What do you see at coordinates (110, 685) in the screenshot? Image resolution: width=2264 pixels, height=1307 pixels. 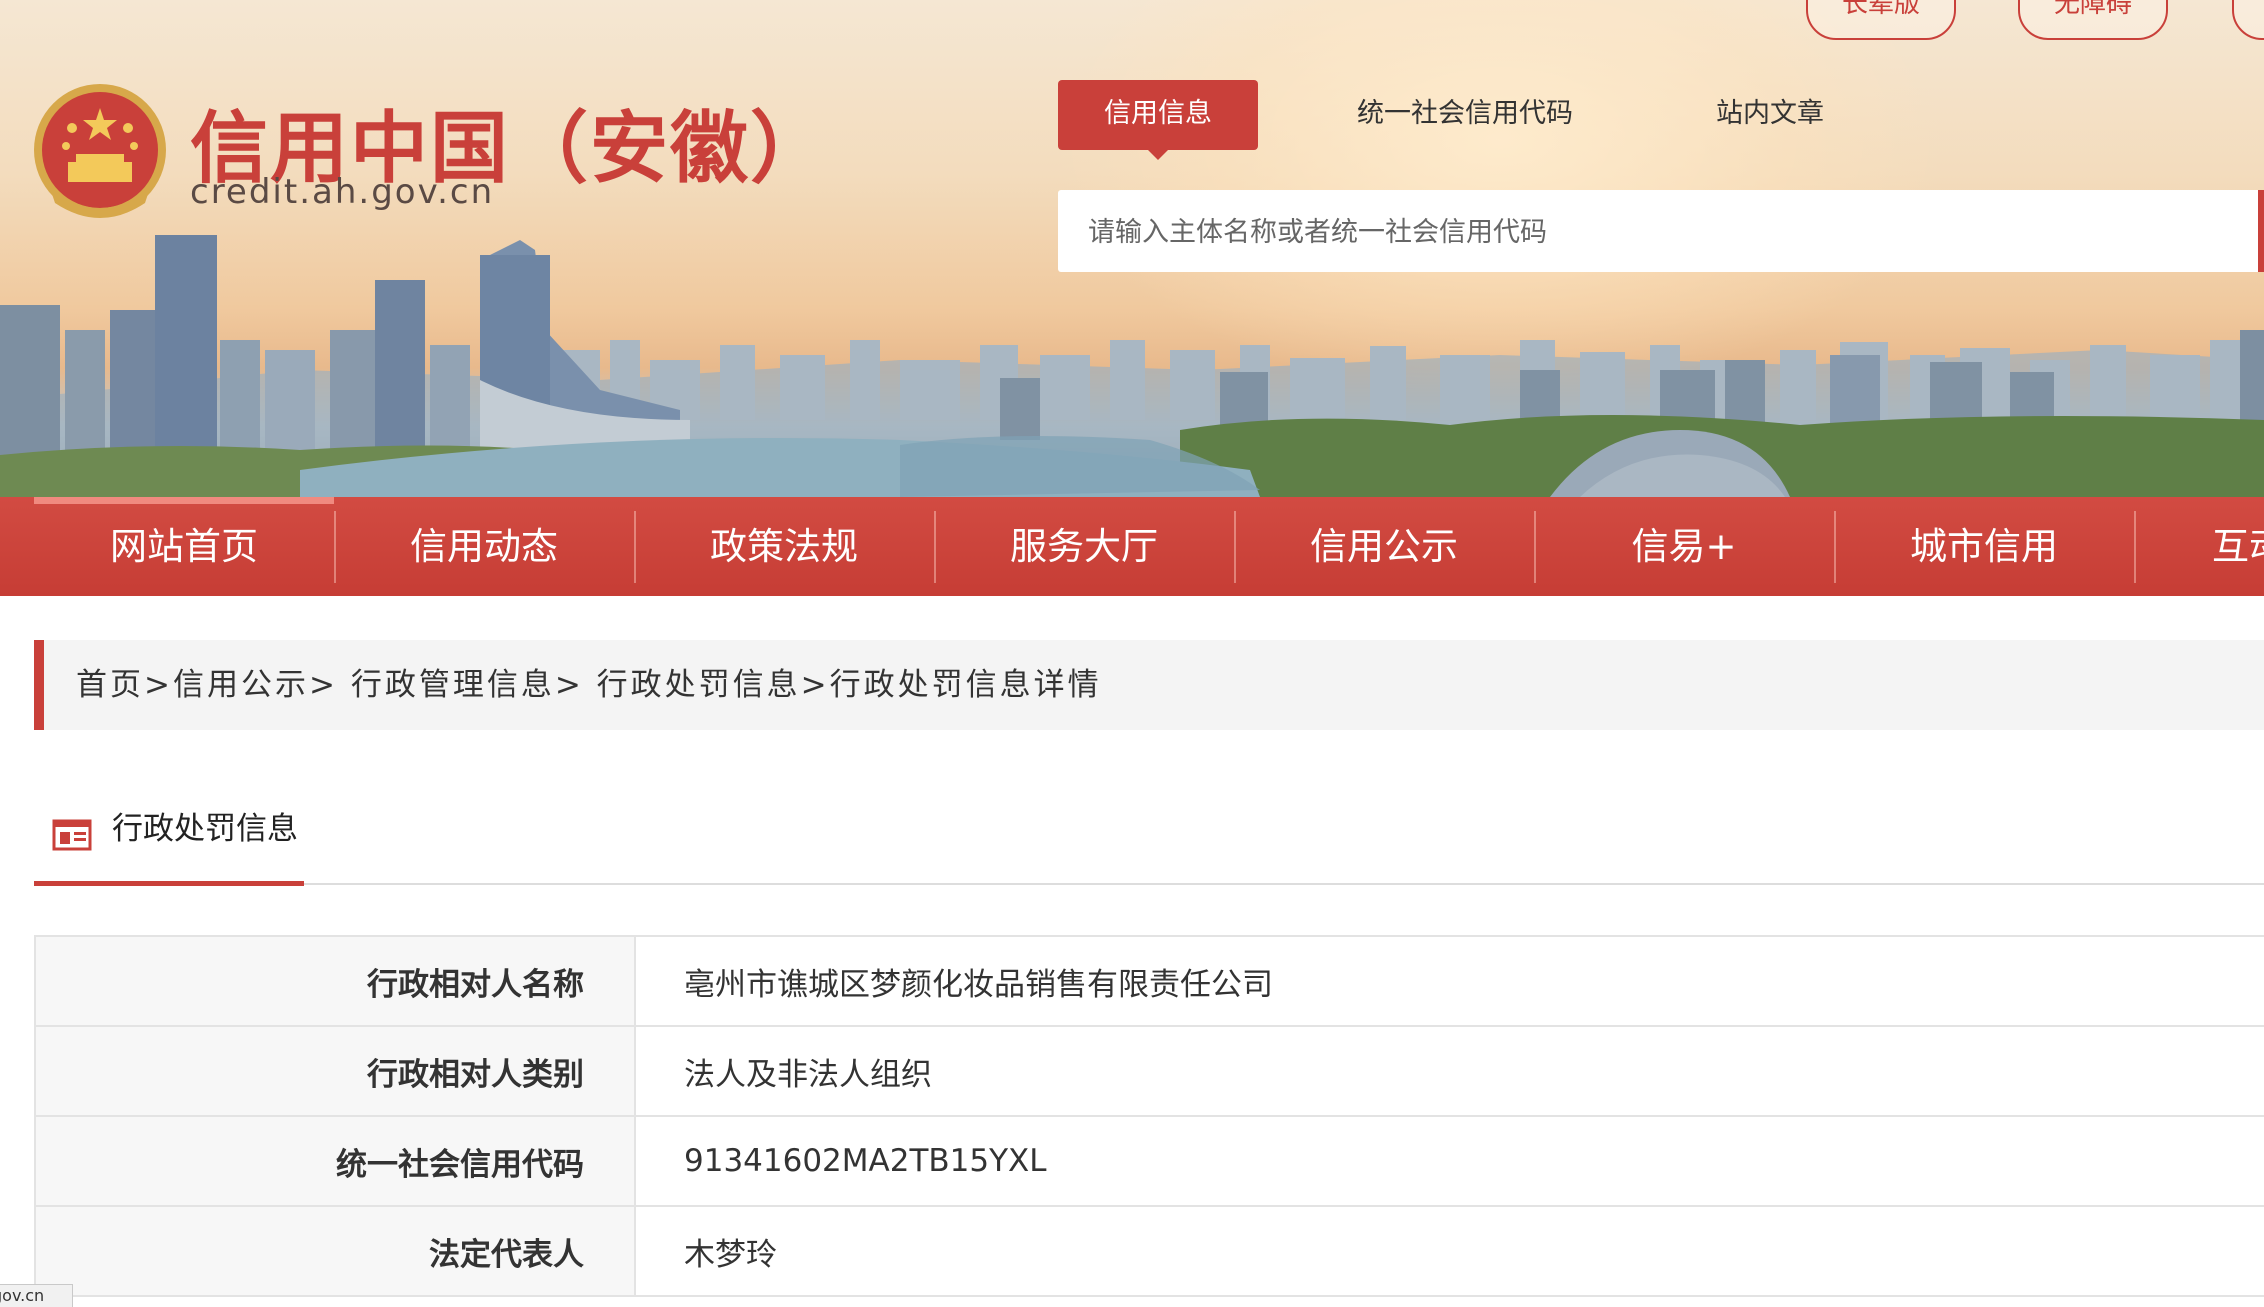 I see `breadcrumb-home-link: 首页` at bounding box center [110, 685].